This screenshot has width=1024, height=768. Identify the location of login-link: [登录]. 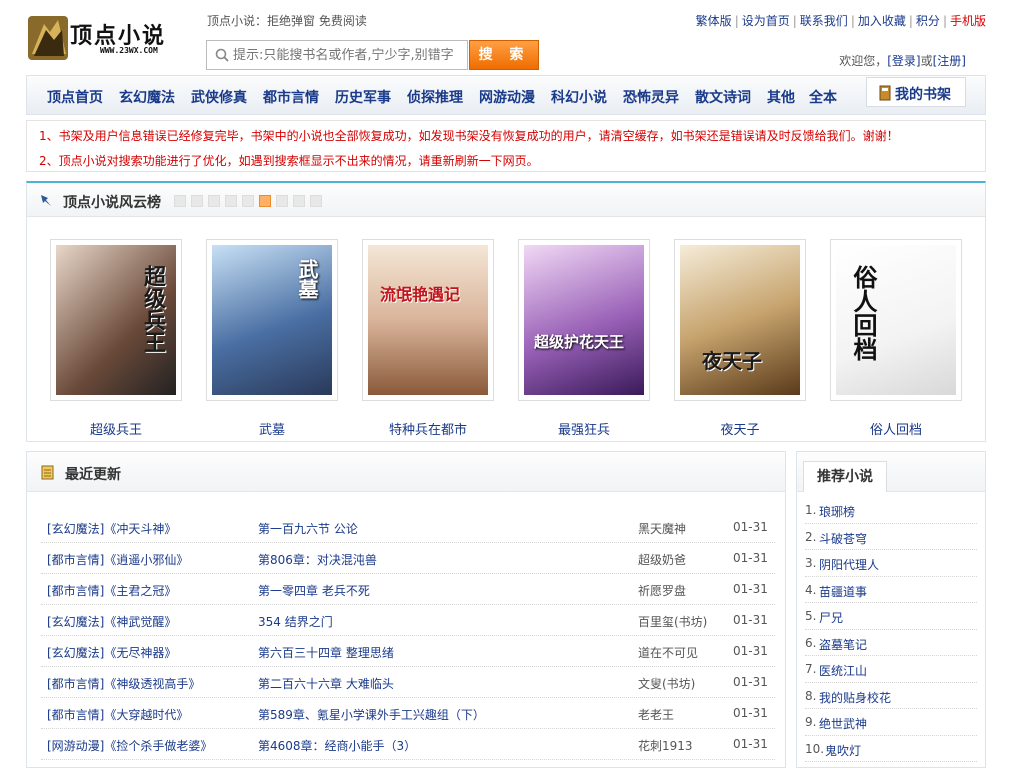
(903, 61).